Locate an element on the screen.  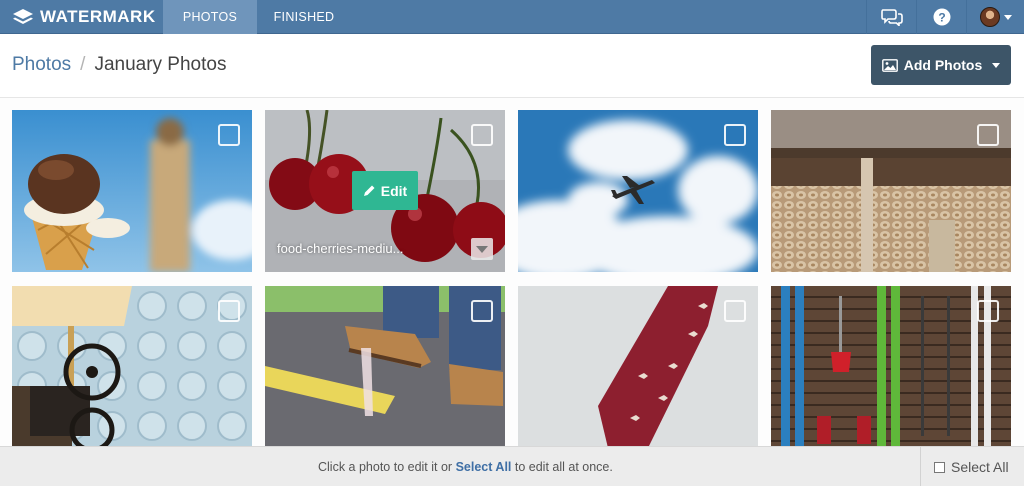
hint-text-after: to edit all at once. is located at coordinates (562, 467).